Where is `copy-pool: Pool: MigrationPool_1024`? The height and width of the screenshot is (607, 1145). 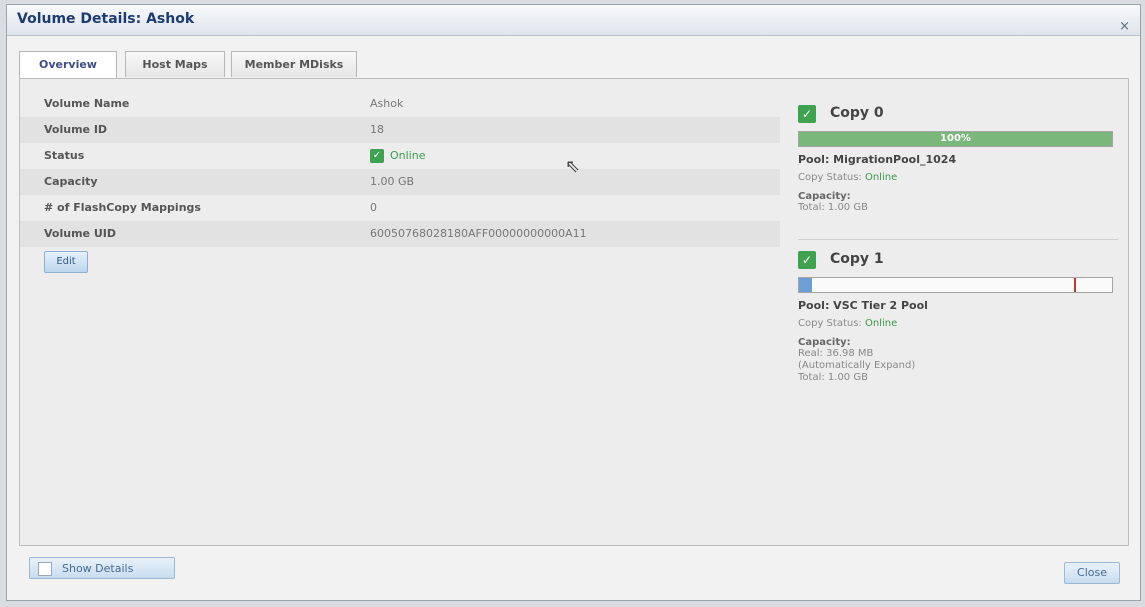
copy-pool: Pool: MigrationPool_1024 is located at coordinates (877, 159).